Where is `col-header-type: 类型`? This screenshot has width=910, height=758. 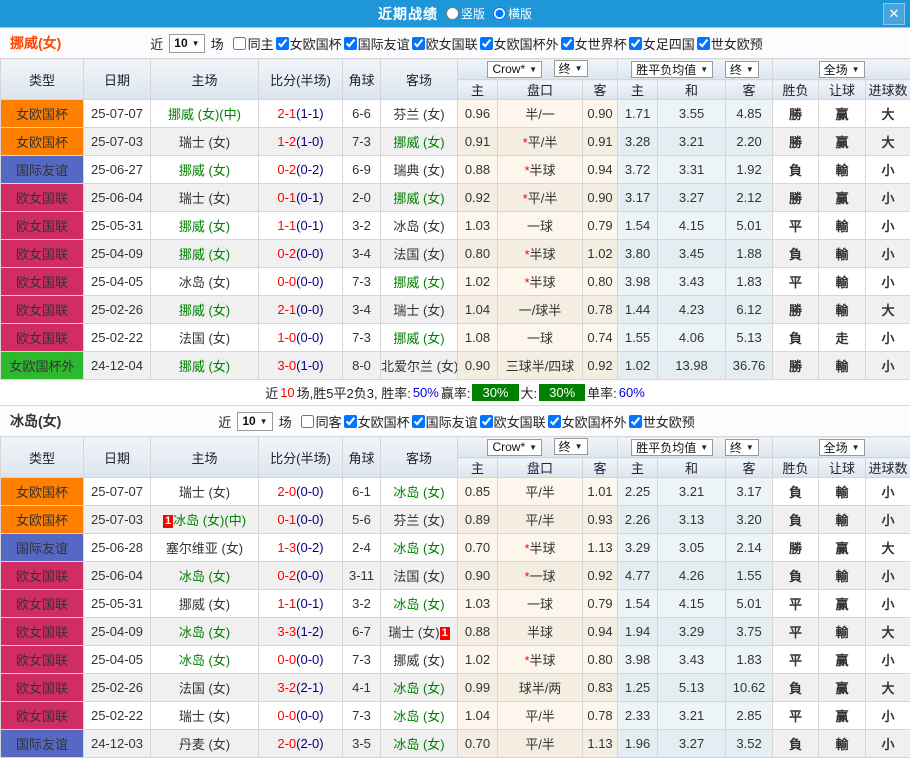 col-header-type: 类型 is located at coordinates (42, 79).